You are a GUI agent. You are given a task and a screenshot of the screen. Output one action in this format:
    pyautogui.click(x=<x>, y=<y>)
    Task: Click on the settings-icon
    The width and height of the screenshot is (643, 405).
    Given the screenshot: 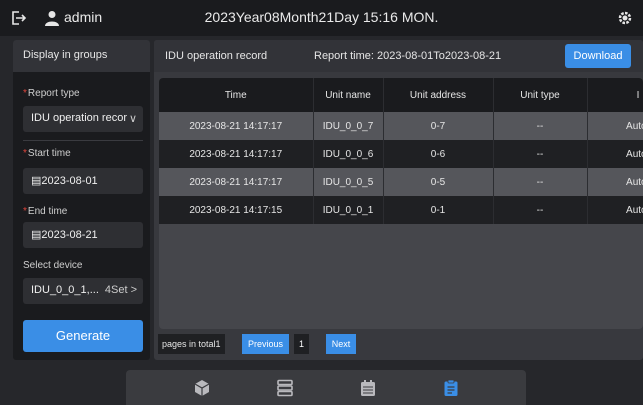 What is the action you would take?
    pyautogui.click(x=625, y=18)
    